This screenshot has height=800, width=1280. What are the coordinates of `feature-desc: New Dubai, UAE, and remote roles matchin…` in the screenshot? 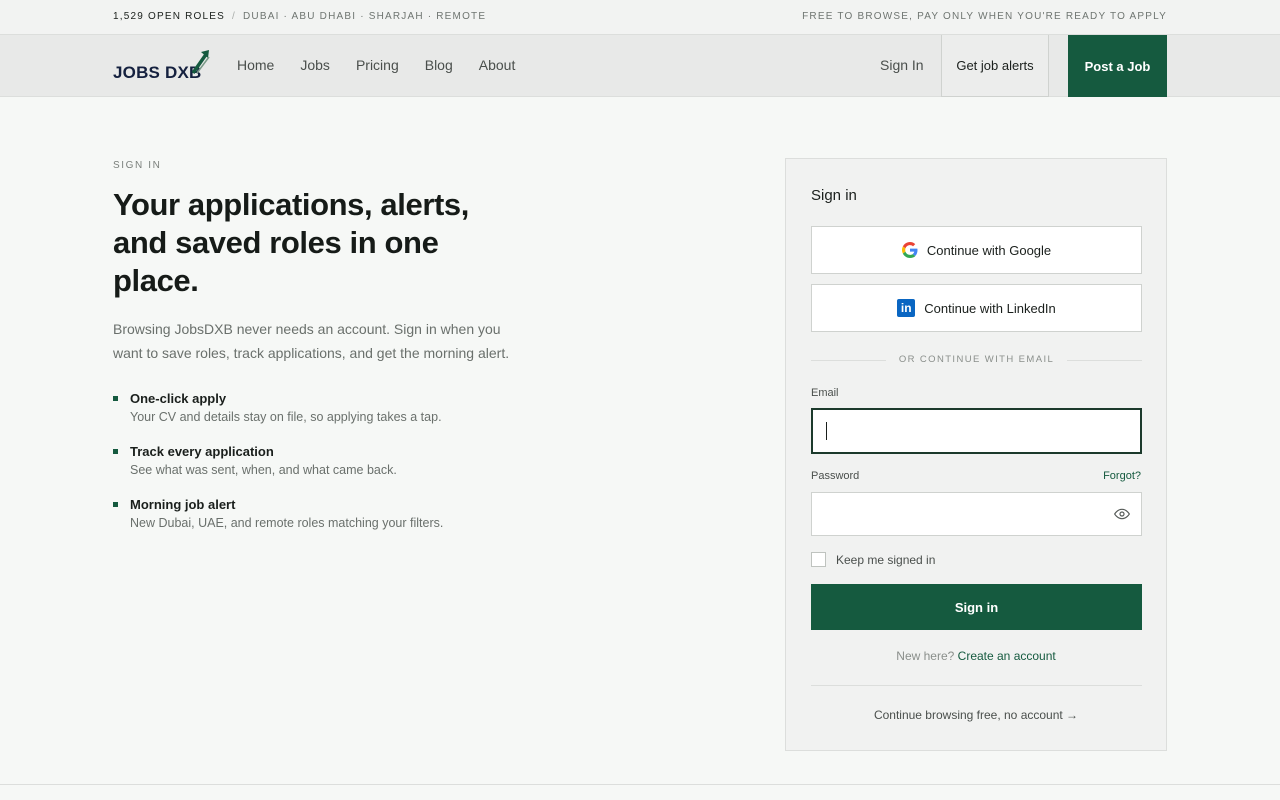 It's located at (287, 523).